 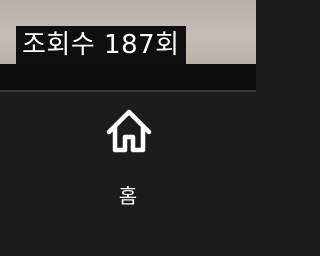 What do you see at coordinates (129, 131) in the screenshot?
I see `home-icon` at bounding box center [129, 131].